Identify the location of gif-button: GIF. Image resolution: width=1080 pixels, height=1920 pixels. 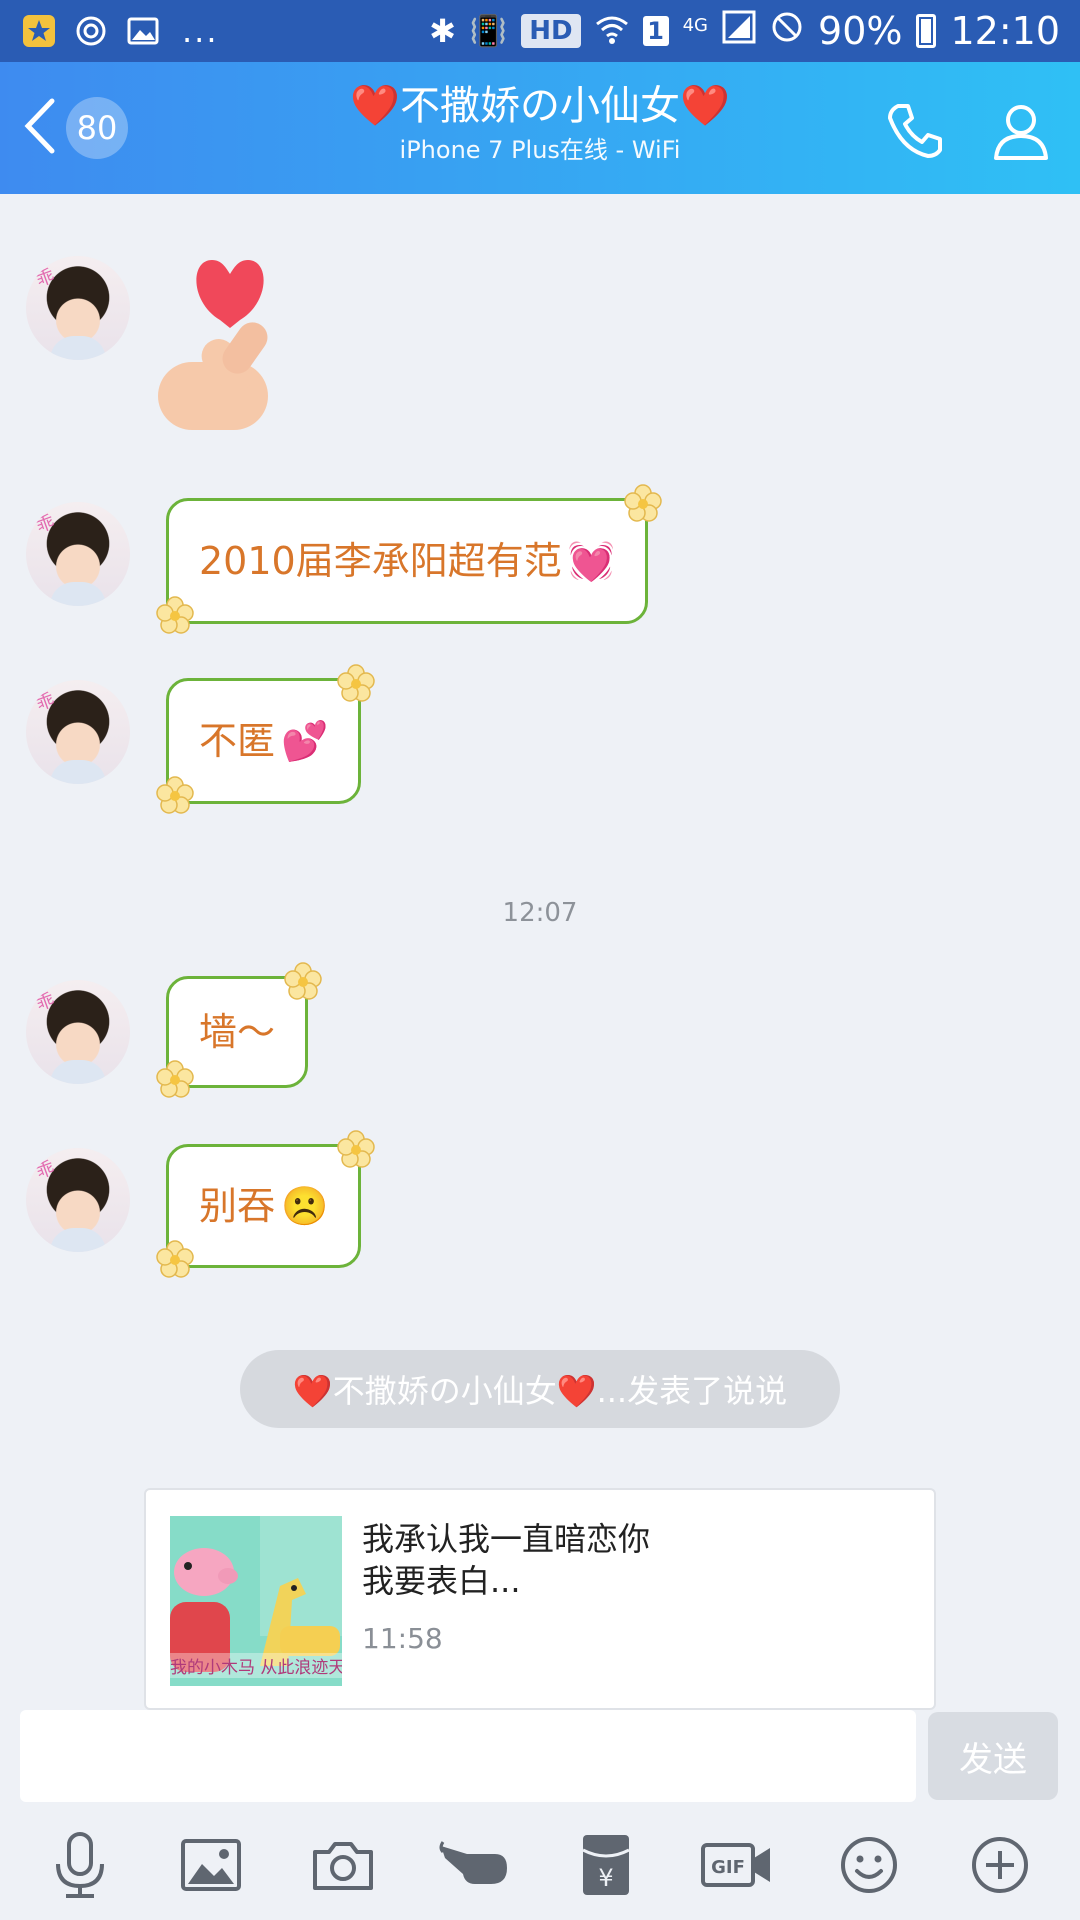
(737, 1865).